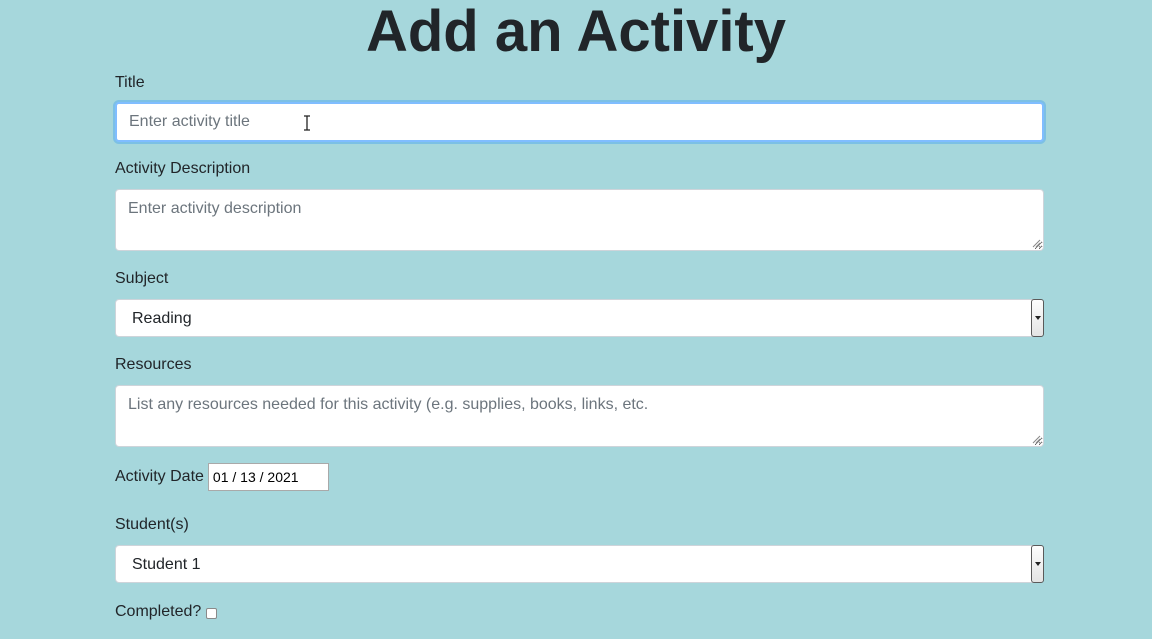  What do you see at coordinates (183, 168) in the screenshot?
I see `description-label: Activity Description` at bounding box center [183, 168].